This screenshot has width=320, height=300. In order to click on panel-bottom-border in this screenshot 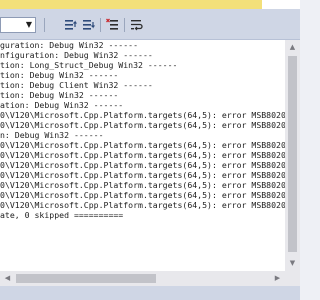, I will do `click(150, 293)`.